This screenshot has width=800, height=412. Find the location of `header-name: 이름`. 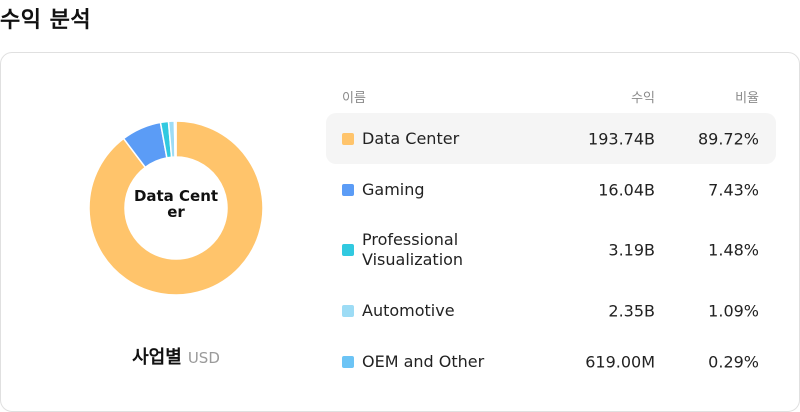

header-name: 이름 is located at coordinates (354, 98).